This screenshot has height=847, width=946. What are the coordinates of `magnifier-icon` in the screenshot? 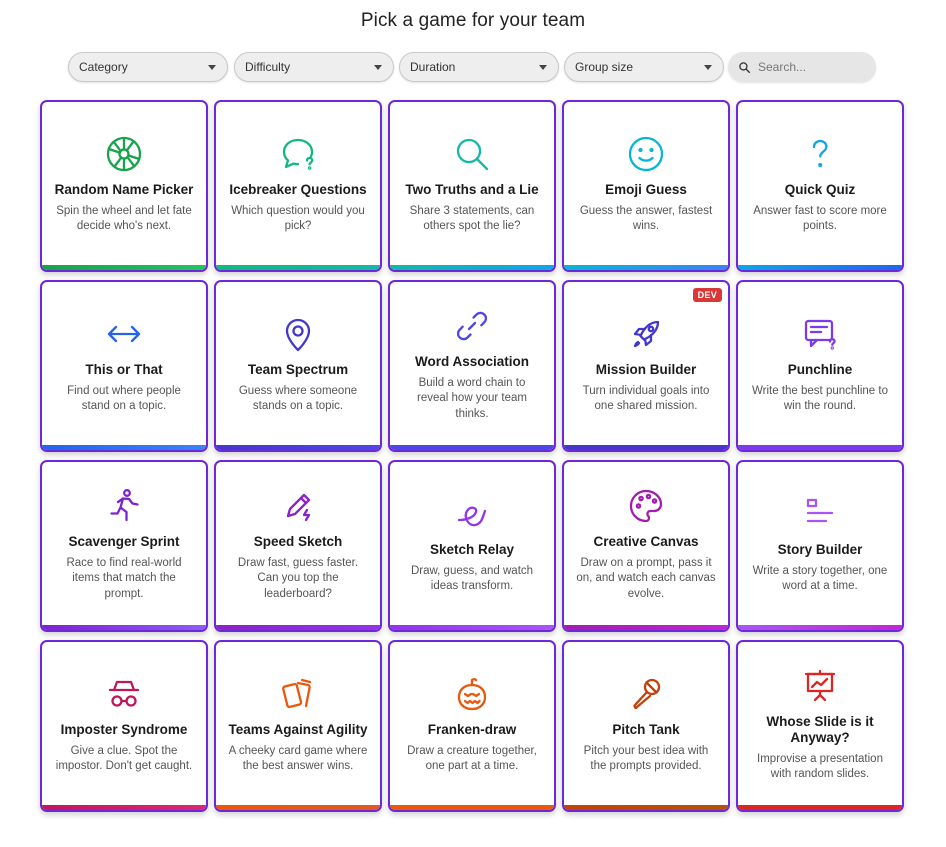 It's located at (472, 154).